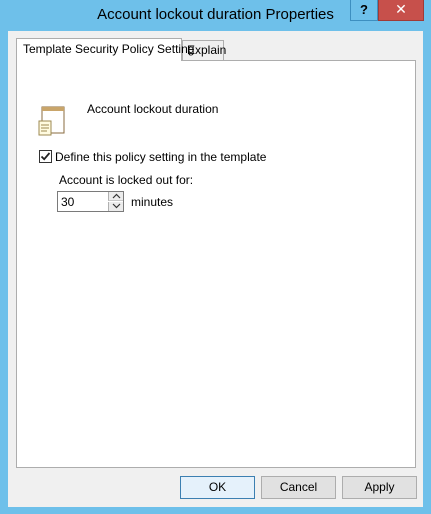  I want to click on chevron-down-icon, so click(116, 206).